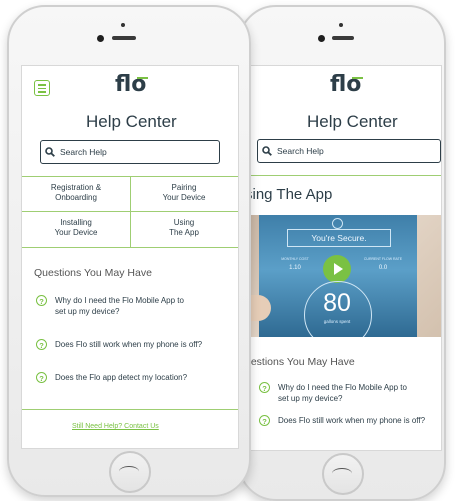  I want to click on play-icon, so click(338, 269).